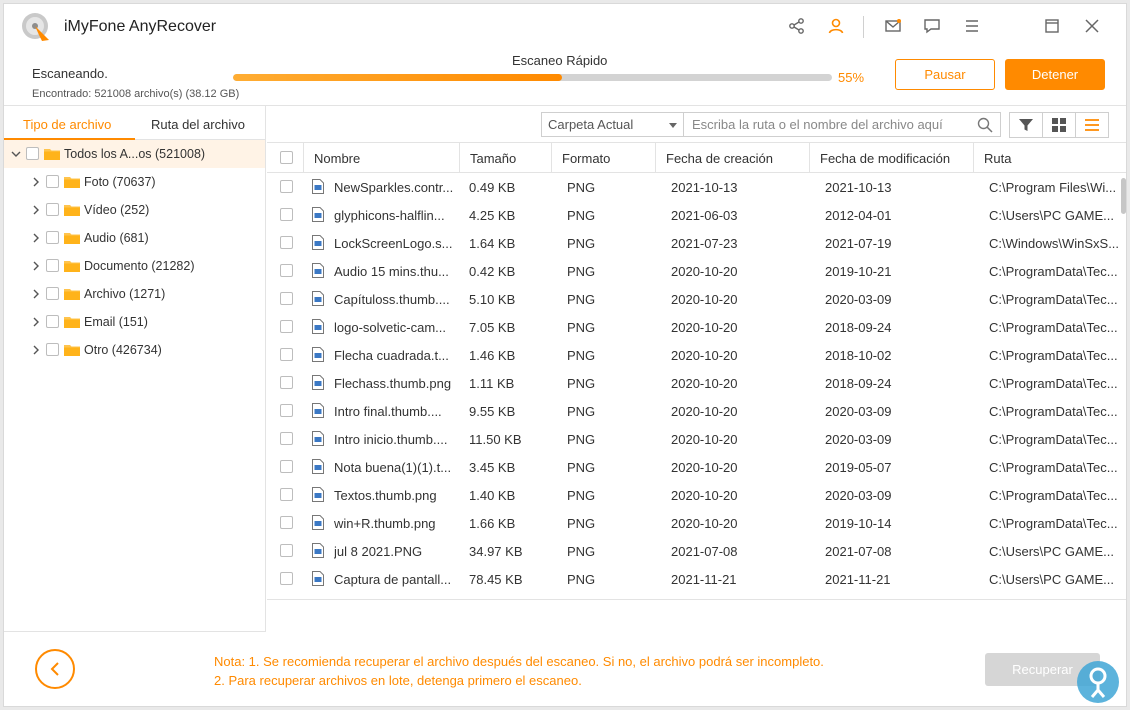  Describe the element at coordinates (836, 26) in the screenshot. I see `user-icon` at that location.